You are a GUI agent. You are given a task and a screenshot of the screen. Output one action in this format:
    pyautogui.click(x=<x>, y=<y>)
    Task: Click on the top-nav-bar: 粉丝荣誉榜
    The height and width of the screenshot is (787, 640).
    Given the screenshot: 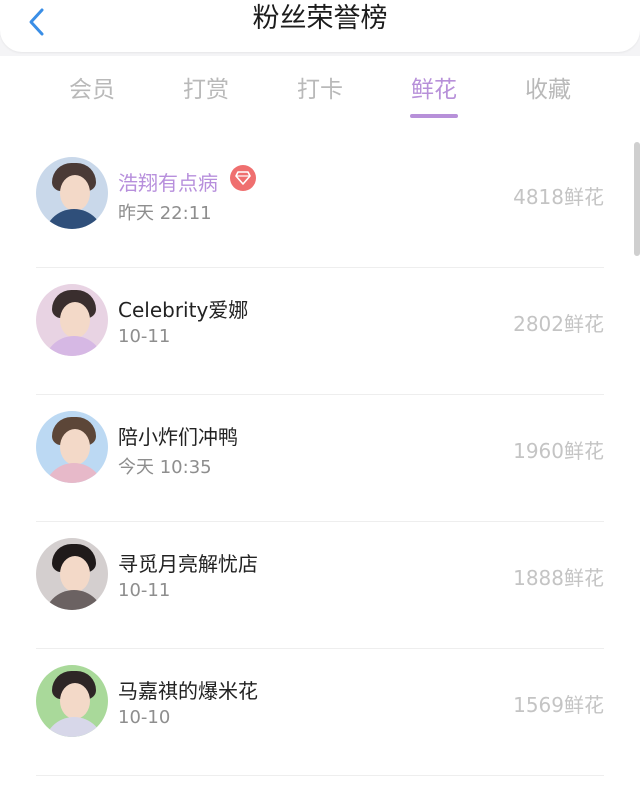 What is the action you would take?
    pyautogui.click(x=320, y=26)
    